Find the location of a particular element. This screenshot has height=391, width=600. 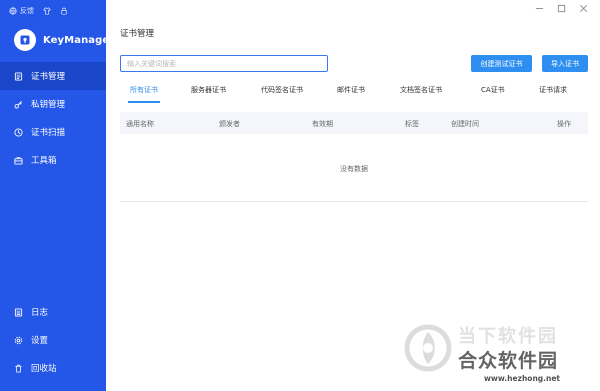

certificate-icon is located at coordinates (18, 76).